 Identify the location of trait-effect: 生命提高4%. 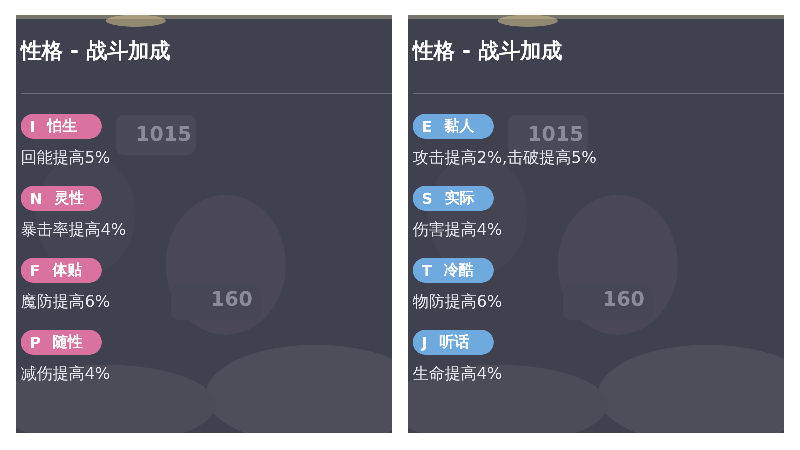
(457, 373).